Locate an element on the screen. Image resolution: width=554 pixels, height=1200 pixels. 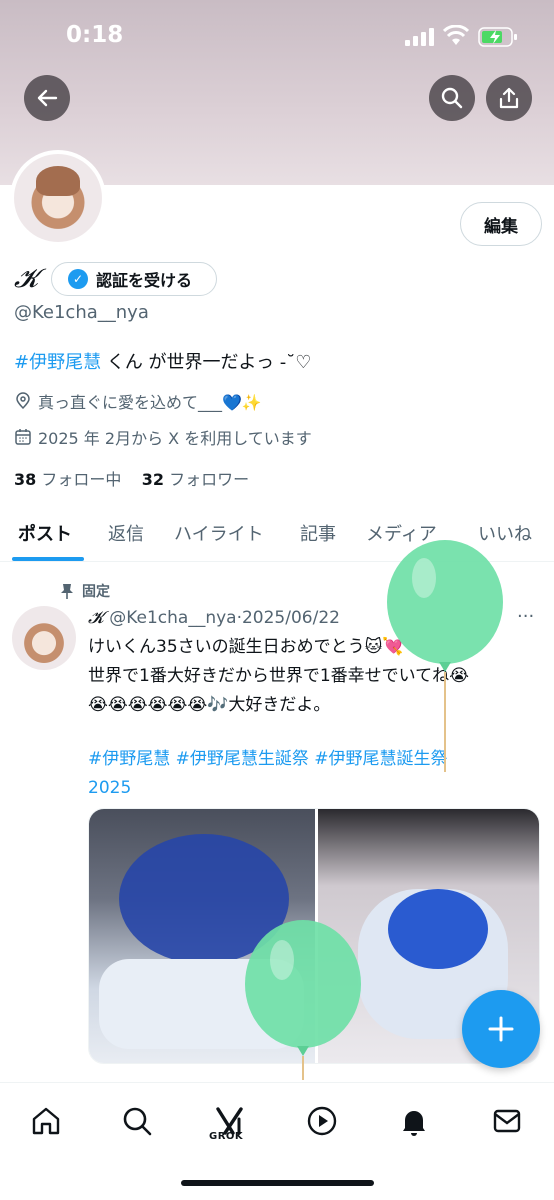
profile-bio: #伊野尾慧 くん が世界一だよっ -˘♡ is located at coordinates (162, 361).